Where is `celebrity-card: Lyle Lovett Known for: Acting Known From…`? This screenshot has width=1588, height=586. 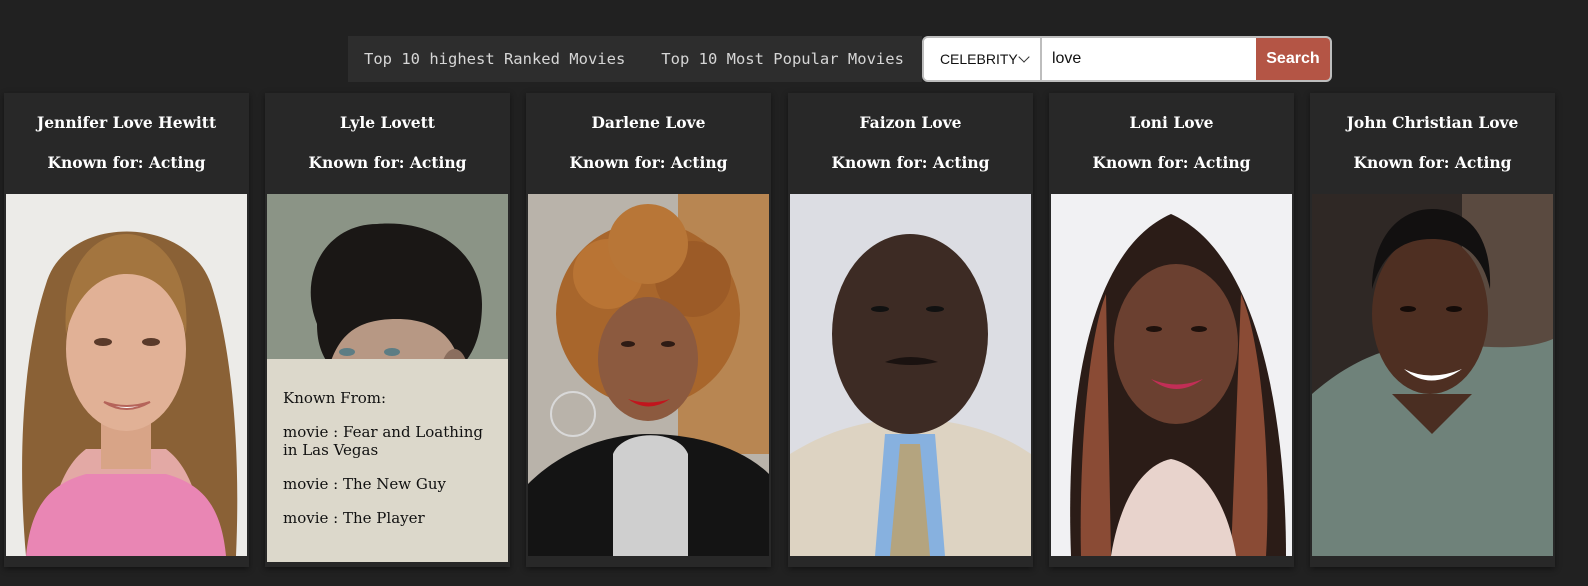 celebrity-card: Lyle Lovett Known for: Acting Known From… is located at coordinates (387, 330).